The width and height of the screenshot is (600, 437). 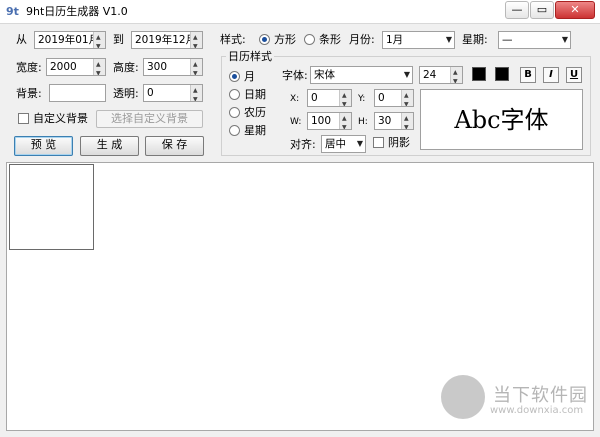 What do you see at coordinates (309, 39) in the screenshot?
I see `style-bar-radio` at bounding box center [309, 39].